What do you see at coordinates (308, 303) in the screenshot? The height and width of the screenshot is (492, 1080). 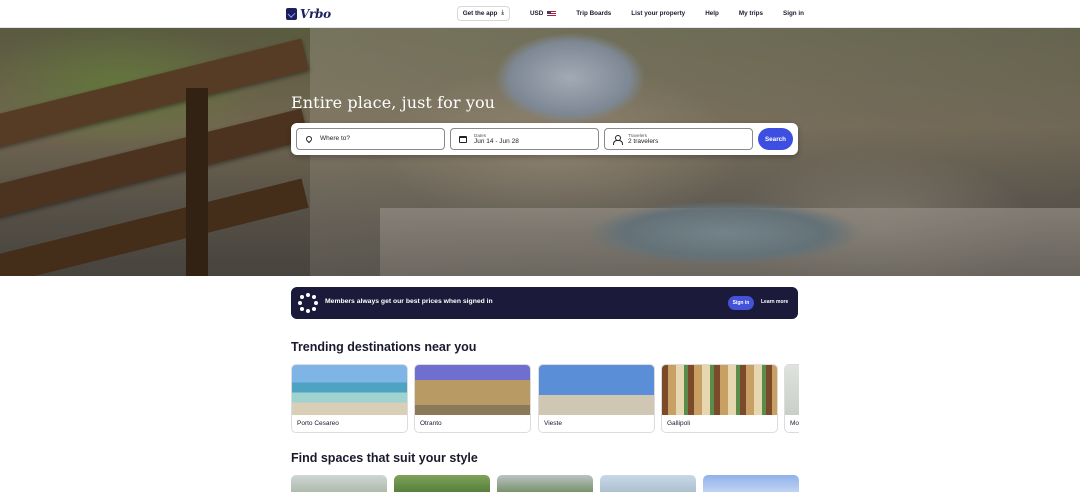 I see `members-badge-icon` at bounding box center [308, 303].